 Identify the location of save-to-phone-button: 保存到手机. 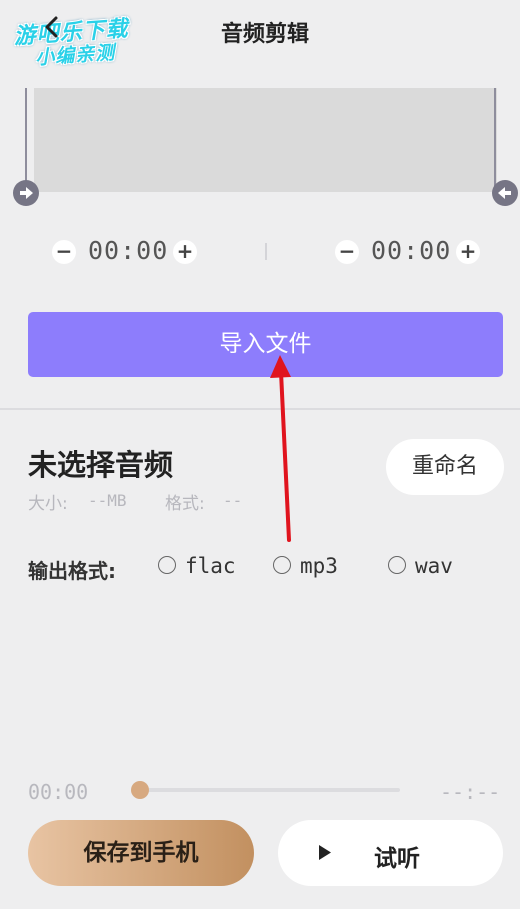
(141, 853).